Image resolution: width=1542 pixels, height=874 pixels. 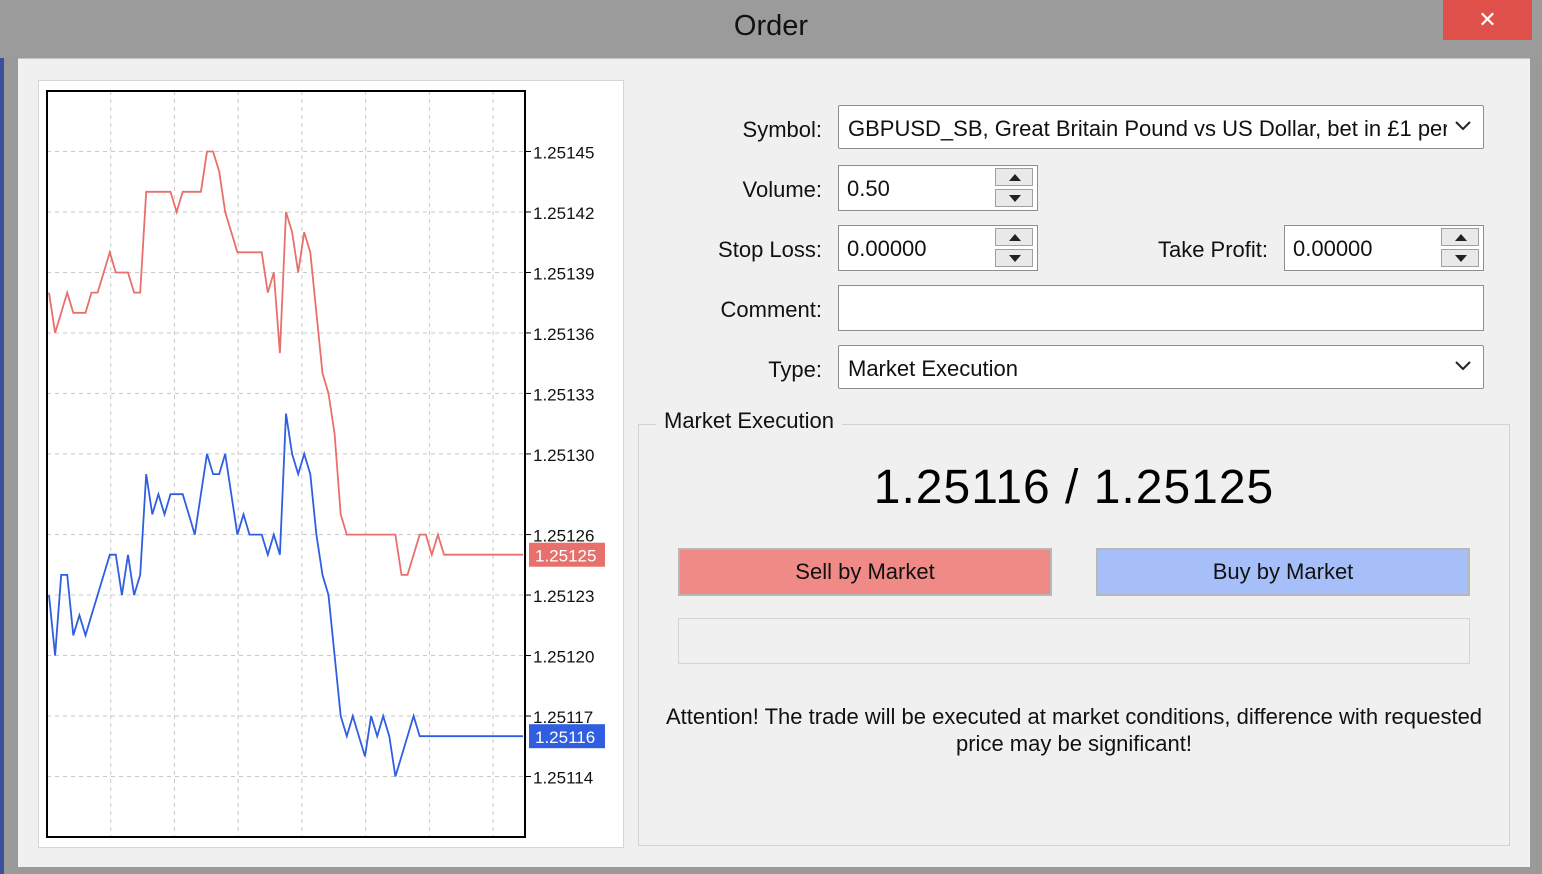 What do you see at coordinates (563, 717) in the screenshot?
I see `y-tick-label: 1.25117` at bounding box center [563, 717].